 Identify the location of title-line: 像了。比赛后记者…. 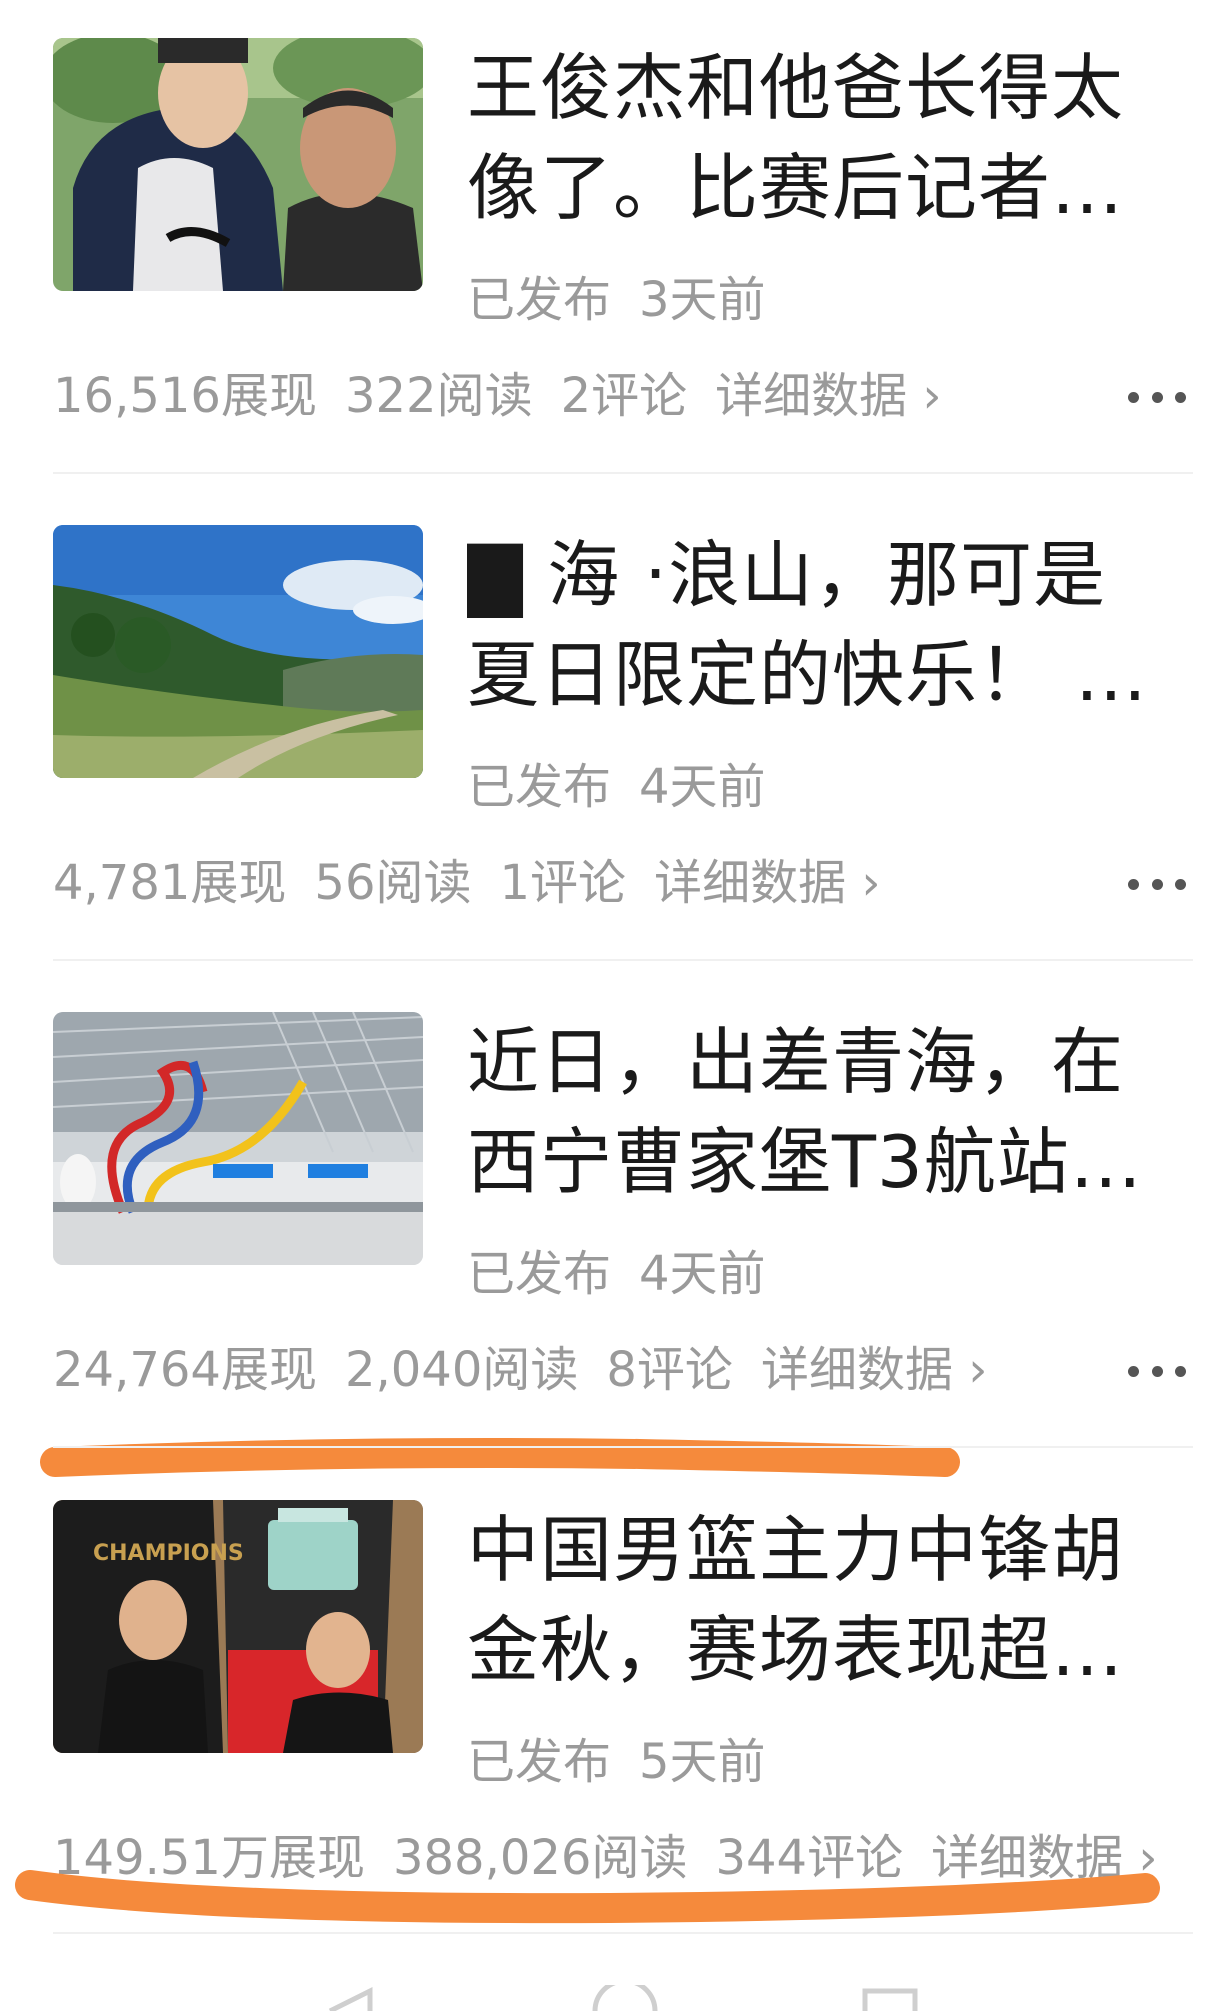
(796, 188).